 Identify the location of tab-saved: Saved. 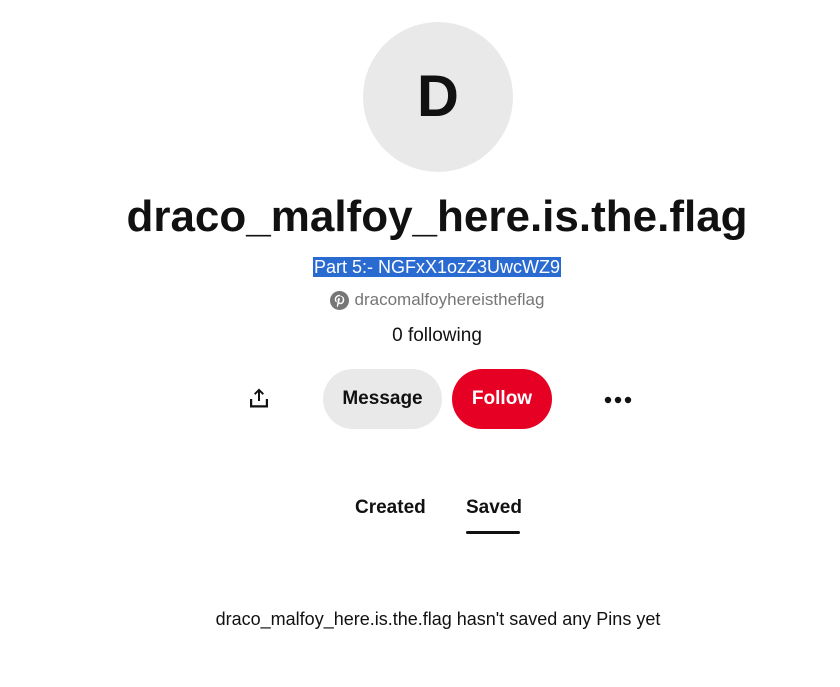
(494, 508).